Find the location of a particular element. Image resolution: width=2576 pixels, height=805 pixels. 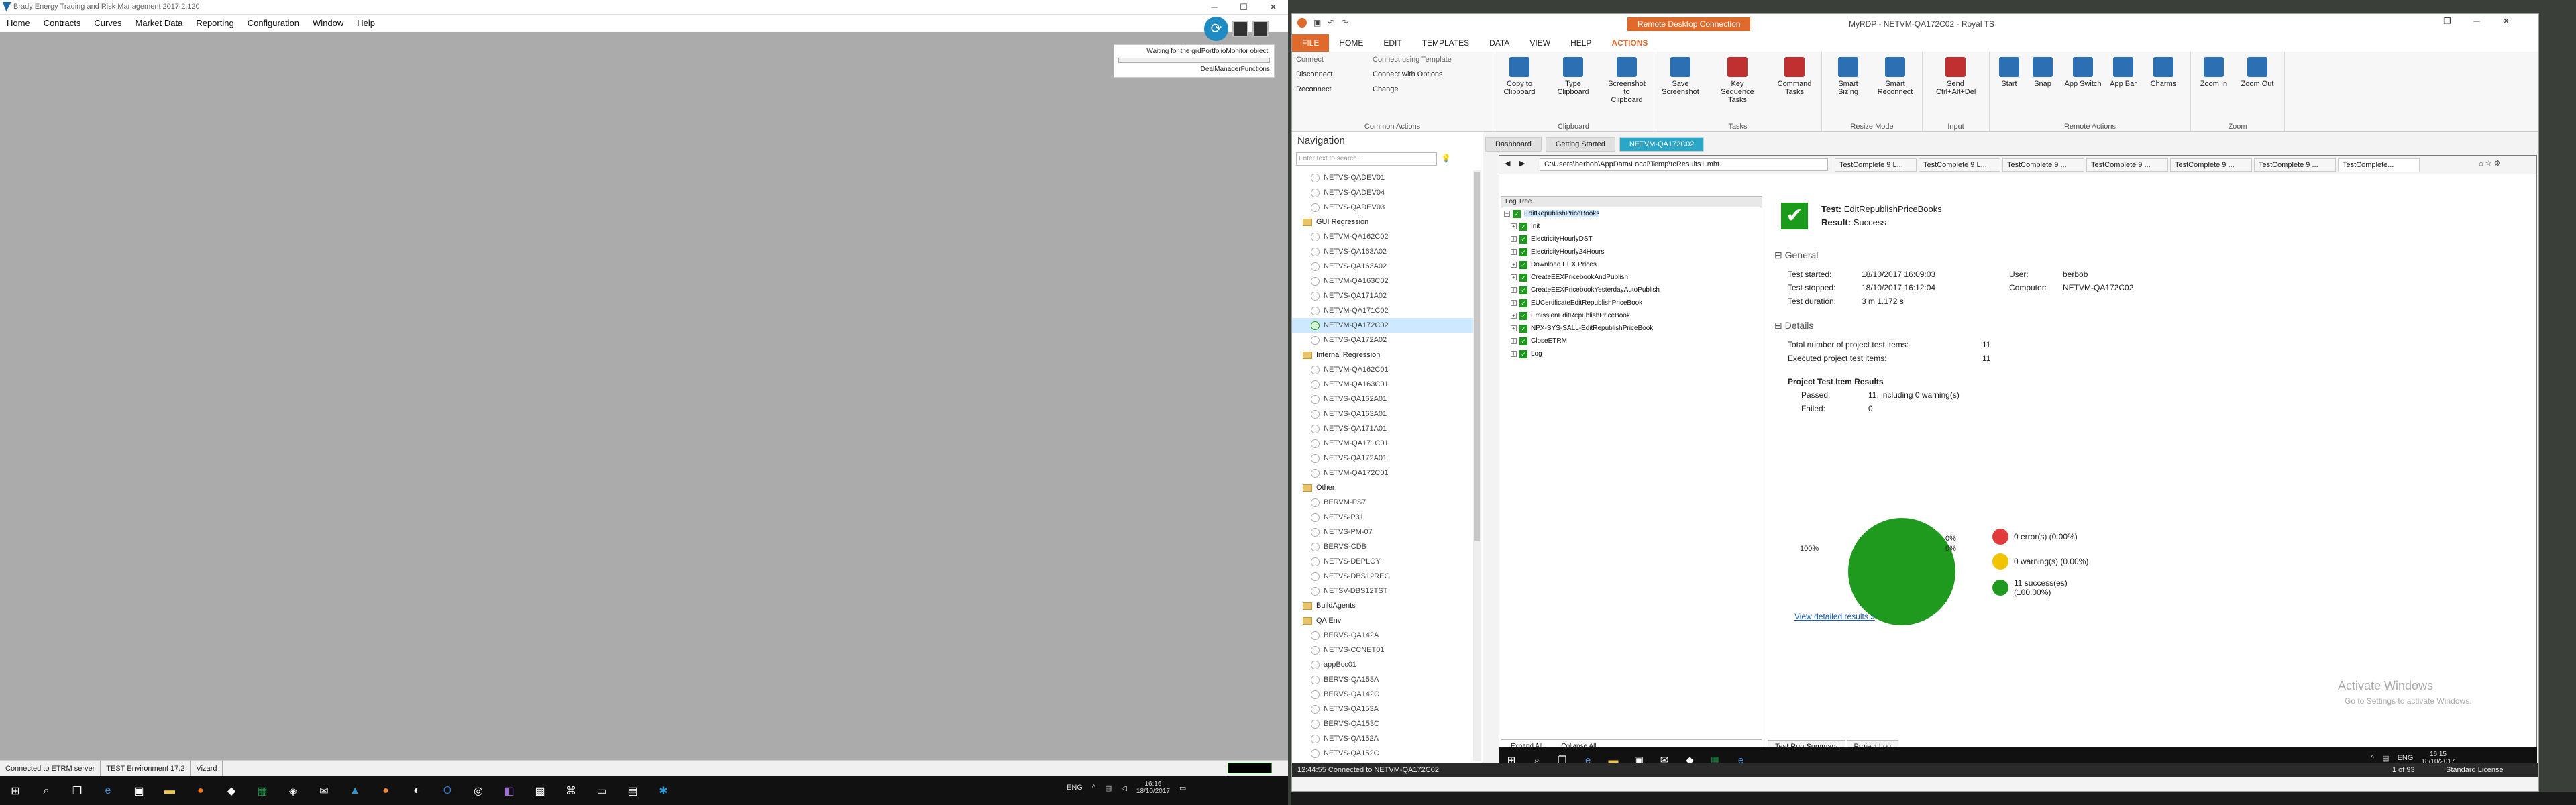

menu-market-data: Market Data is located at coordinates (159, 23).